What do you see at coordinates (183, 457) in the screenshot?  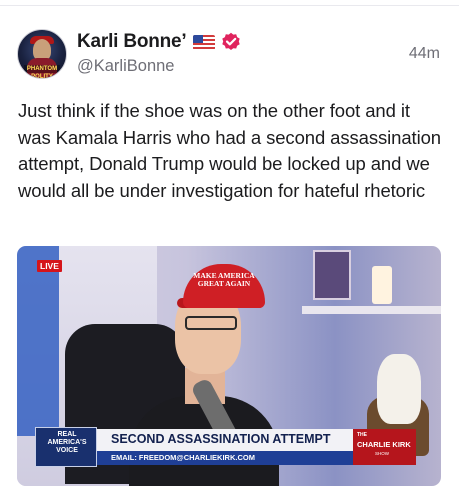 I see `banner-subline: EMAIL: FREEDOM@CHARLIEKIRK.COM` at bounding box center [183, 457].